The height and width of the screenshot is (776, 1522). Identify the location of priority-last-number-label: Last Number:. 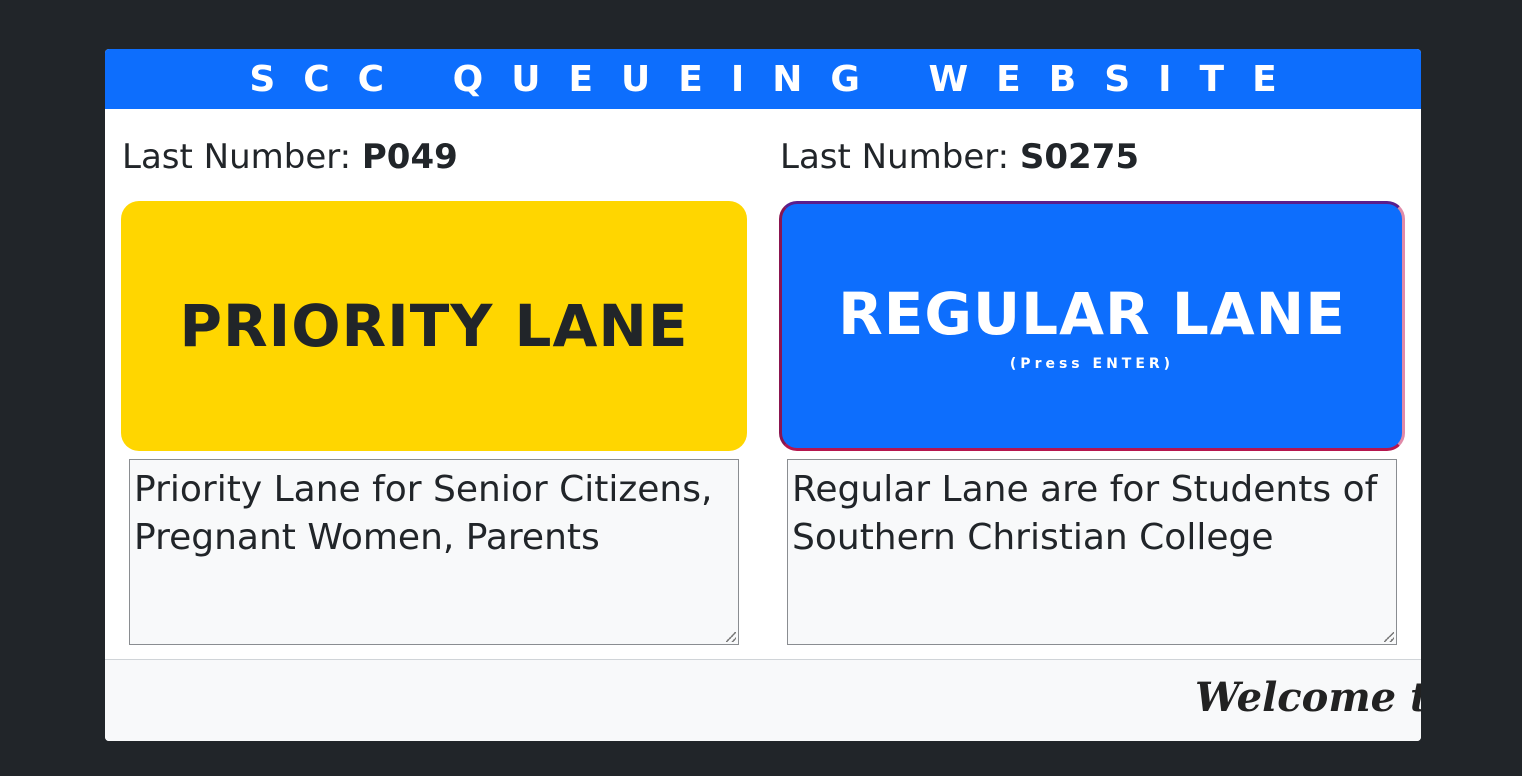
(237, 157).